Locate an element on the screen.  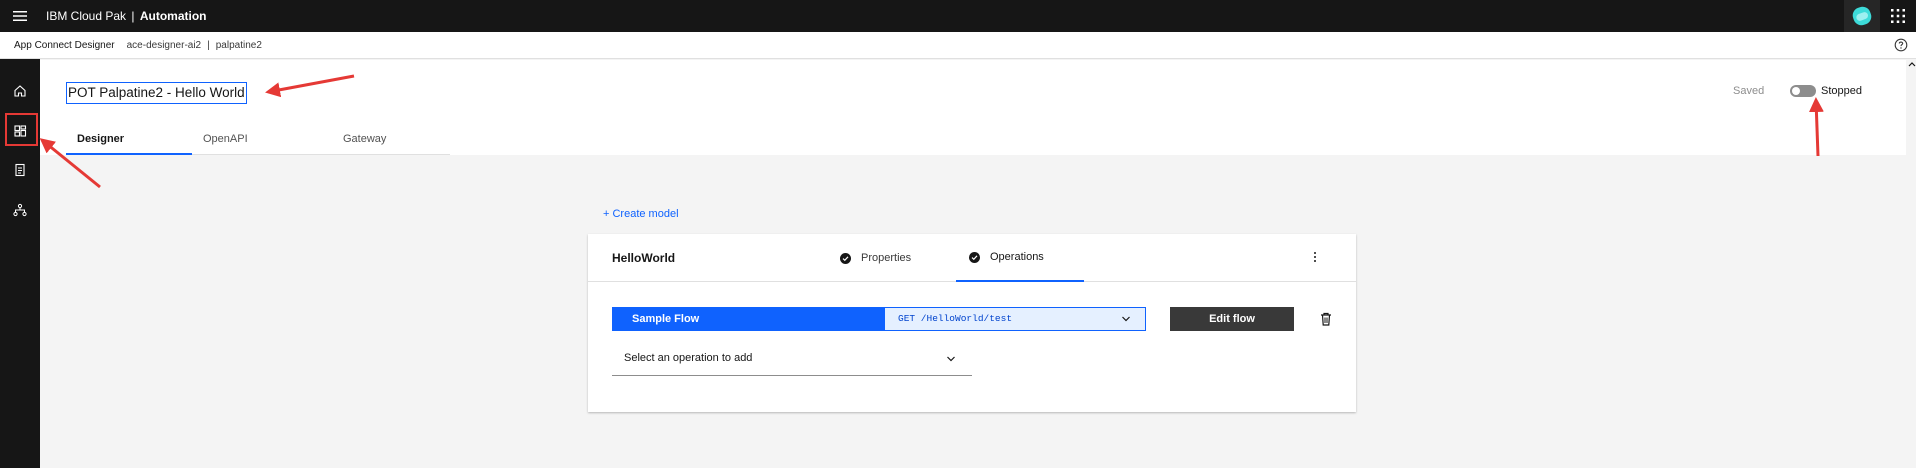
rail-item-hierarchy is located at coordinates (20, 210).